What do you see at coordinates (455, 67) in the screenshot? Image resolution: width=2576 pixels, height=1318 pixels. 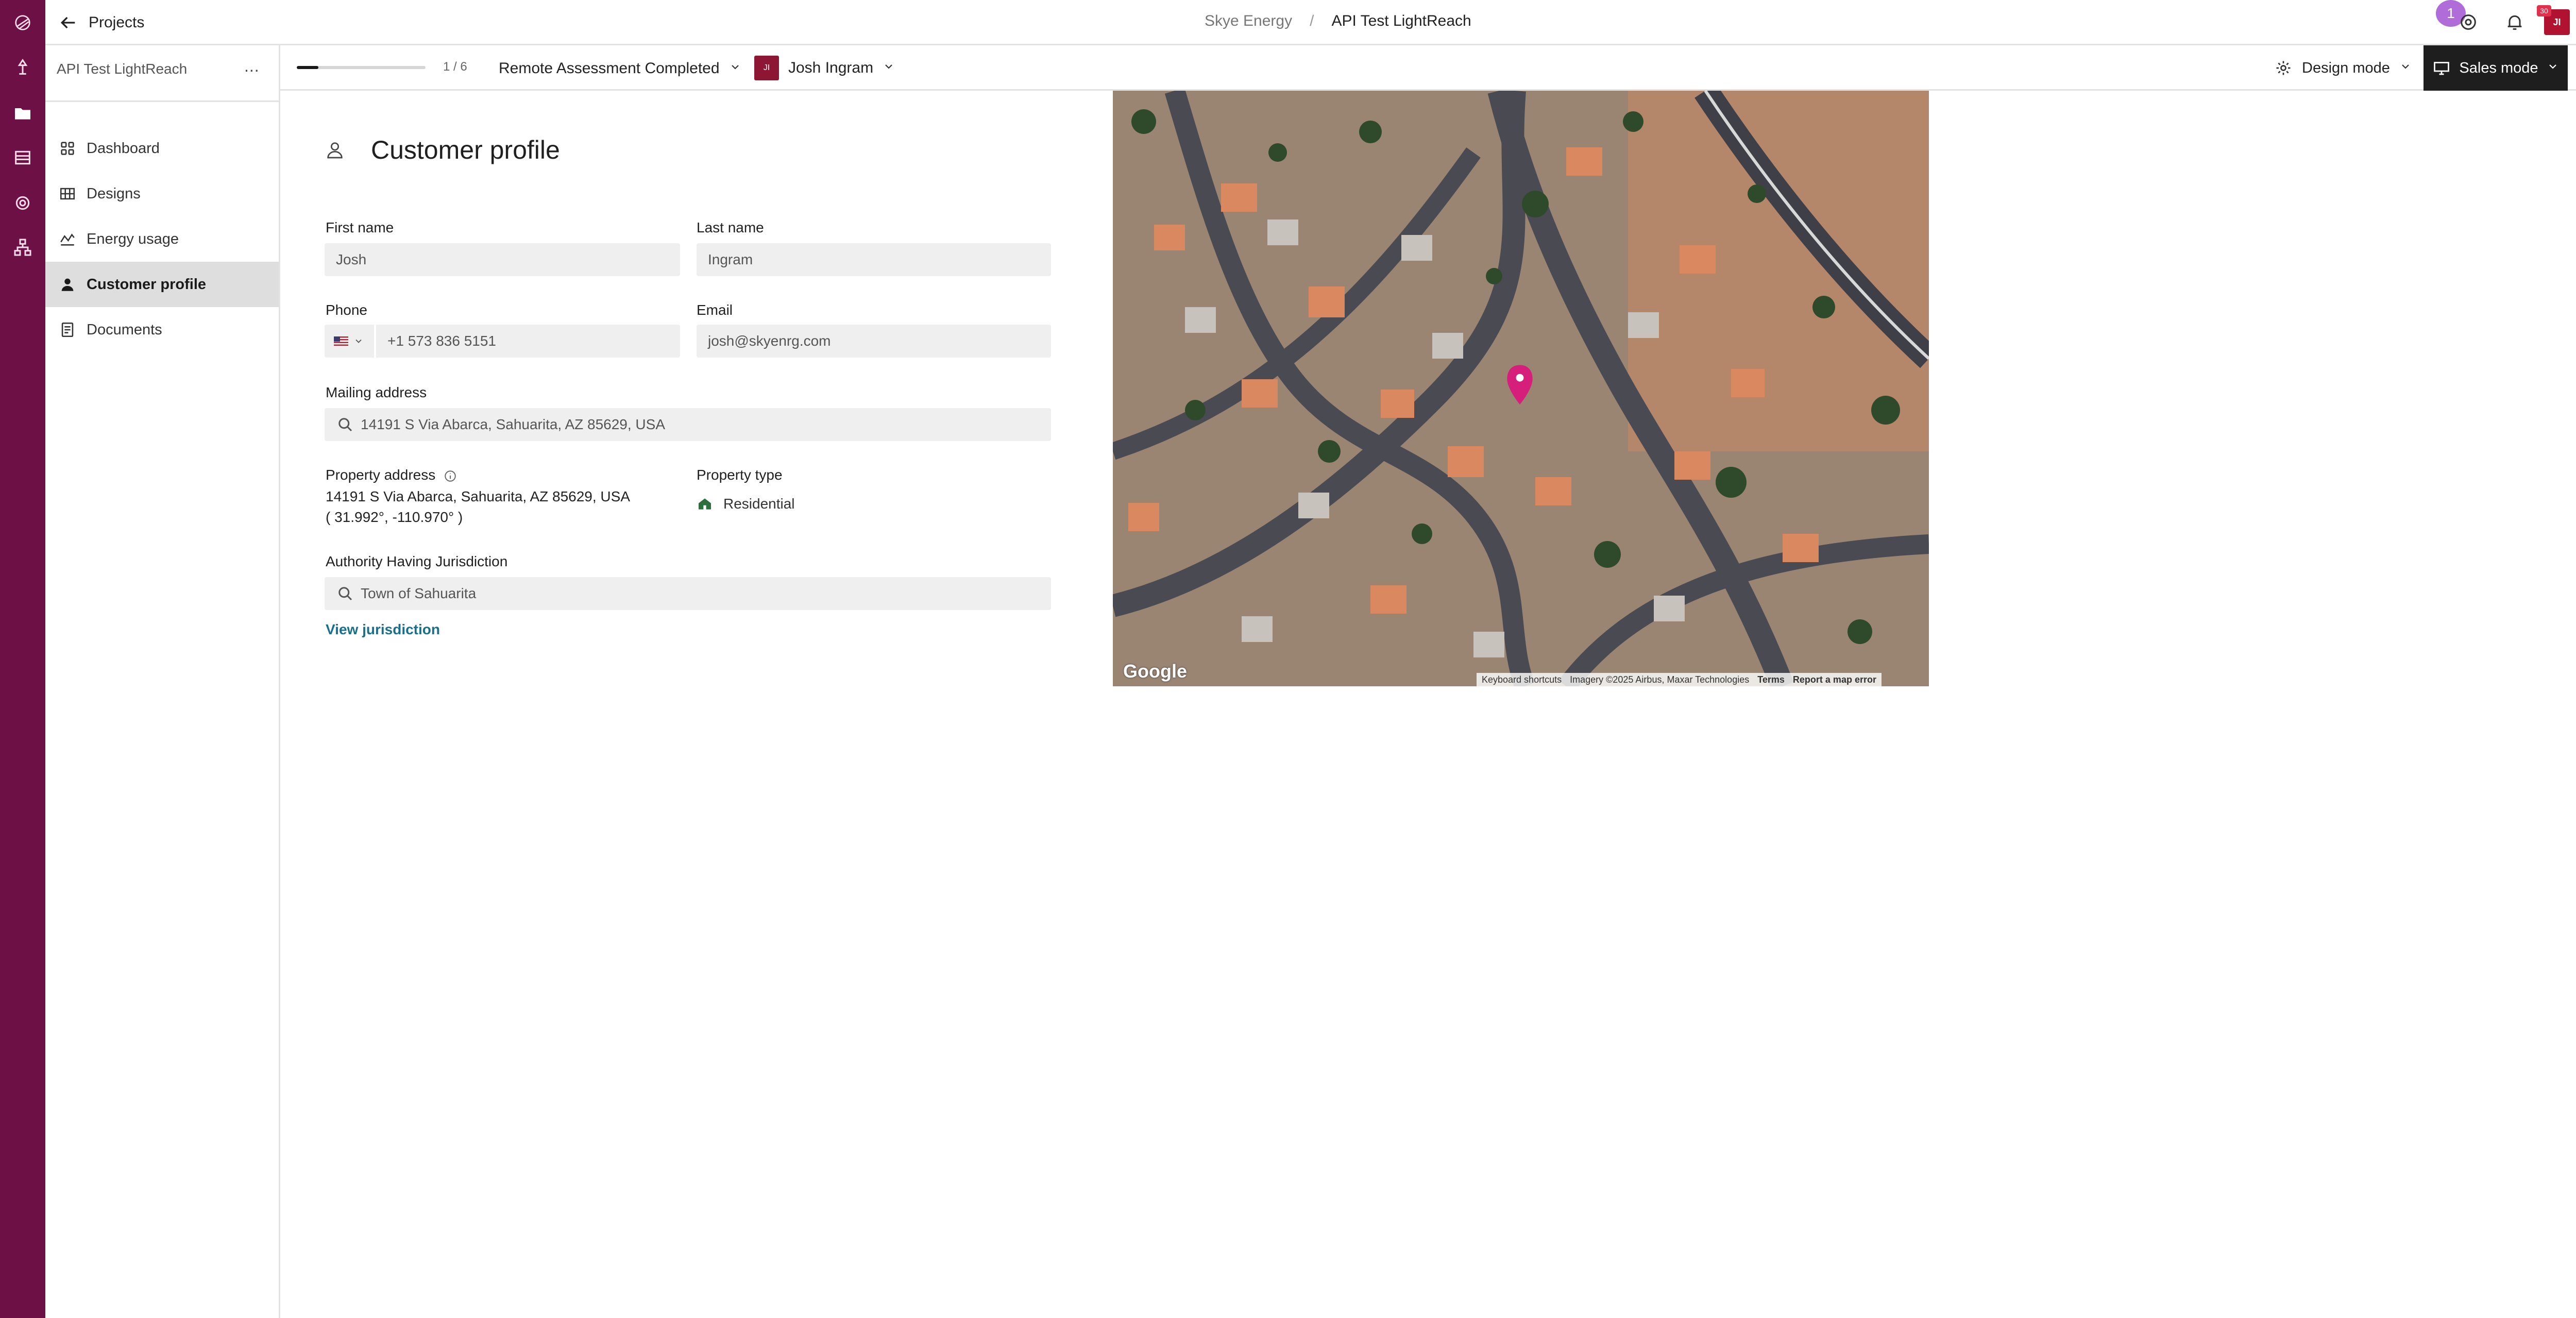 I see `stage-progress-label: 1 / 6` at bounding box center [455, 67].